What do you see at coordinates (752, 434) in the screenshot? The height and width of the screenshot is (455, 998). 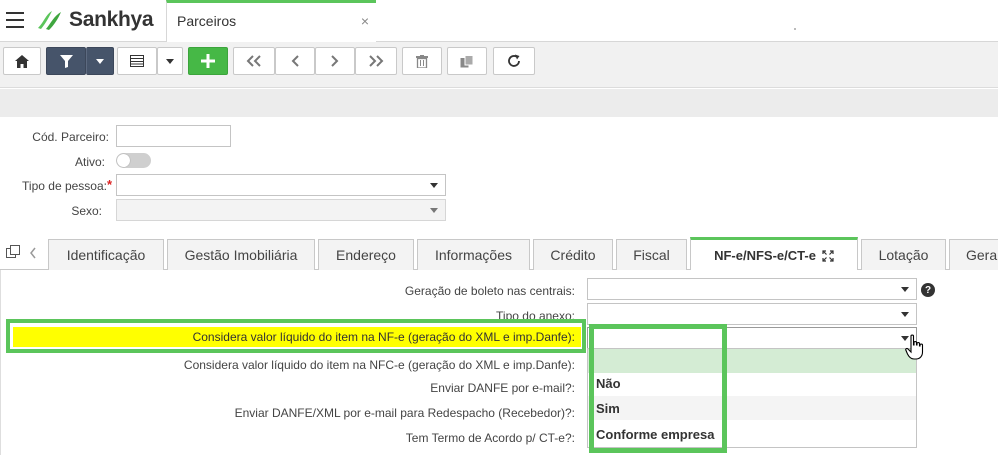 I see `dropdown-option-conforme-empresa: Conforme empresa` at bounding box center [752, 434].